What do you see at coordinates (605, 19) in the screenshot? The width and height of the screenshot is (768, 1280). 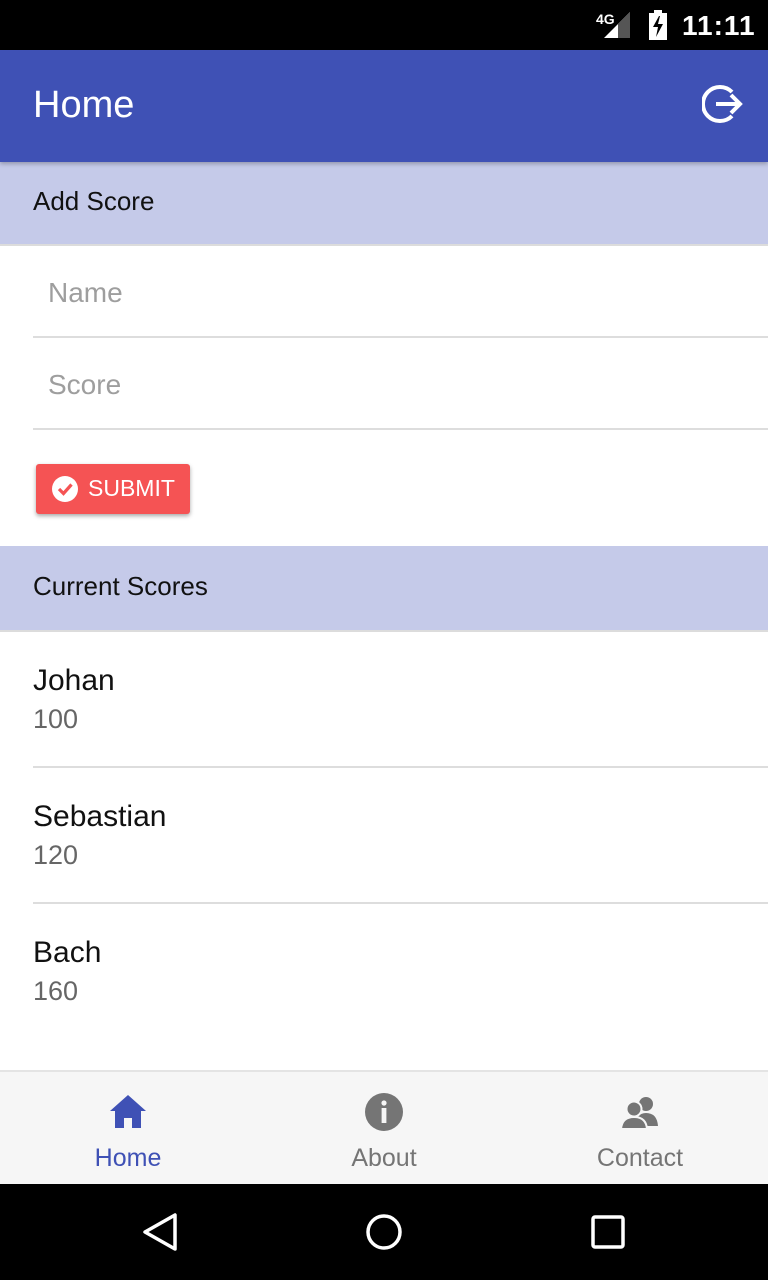 I see `network-type-label: 4G` at bounding box center [605, 19].